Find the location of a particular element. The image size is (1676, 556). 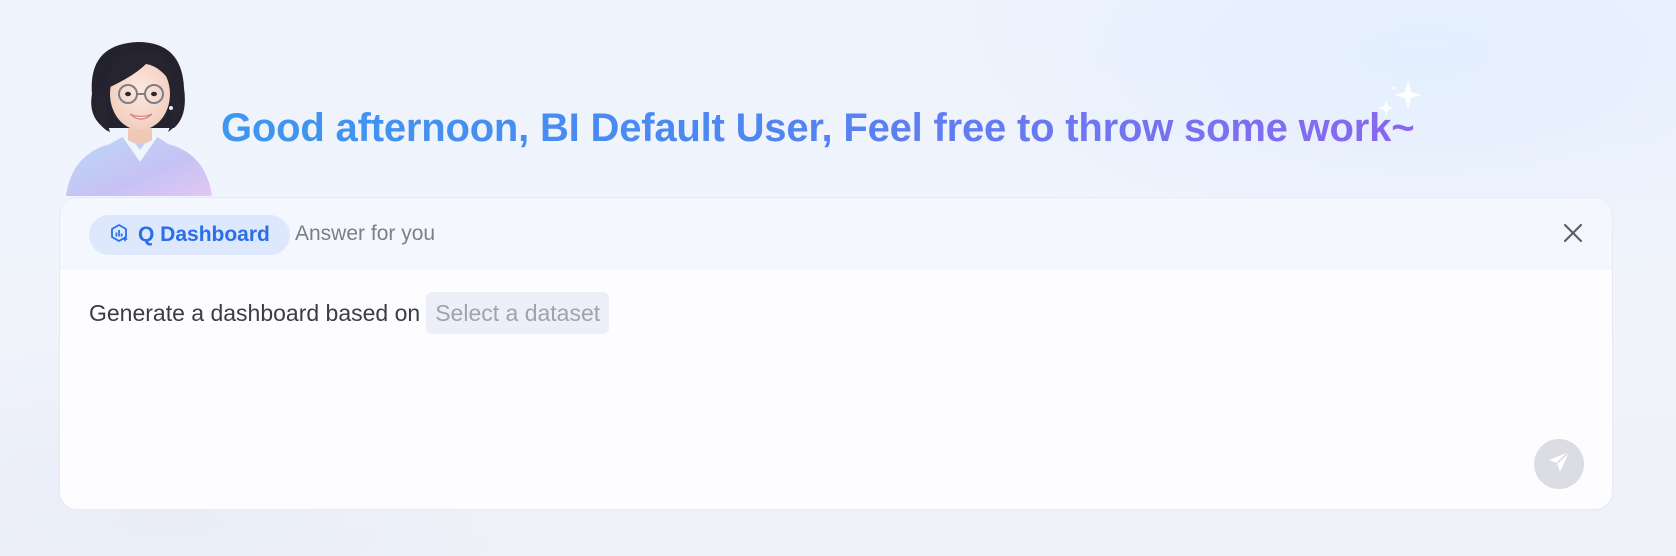

prompt-card-header: Q Dashboard Answer for you is located at coordinates (836, 234).